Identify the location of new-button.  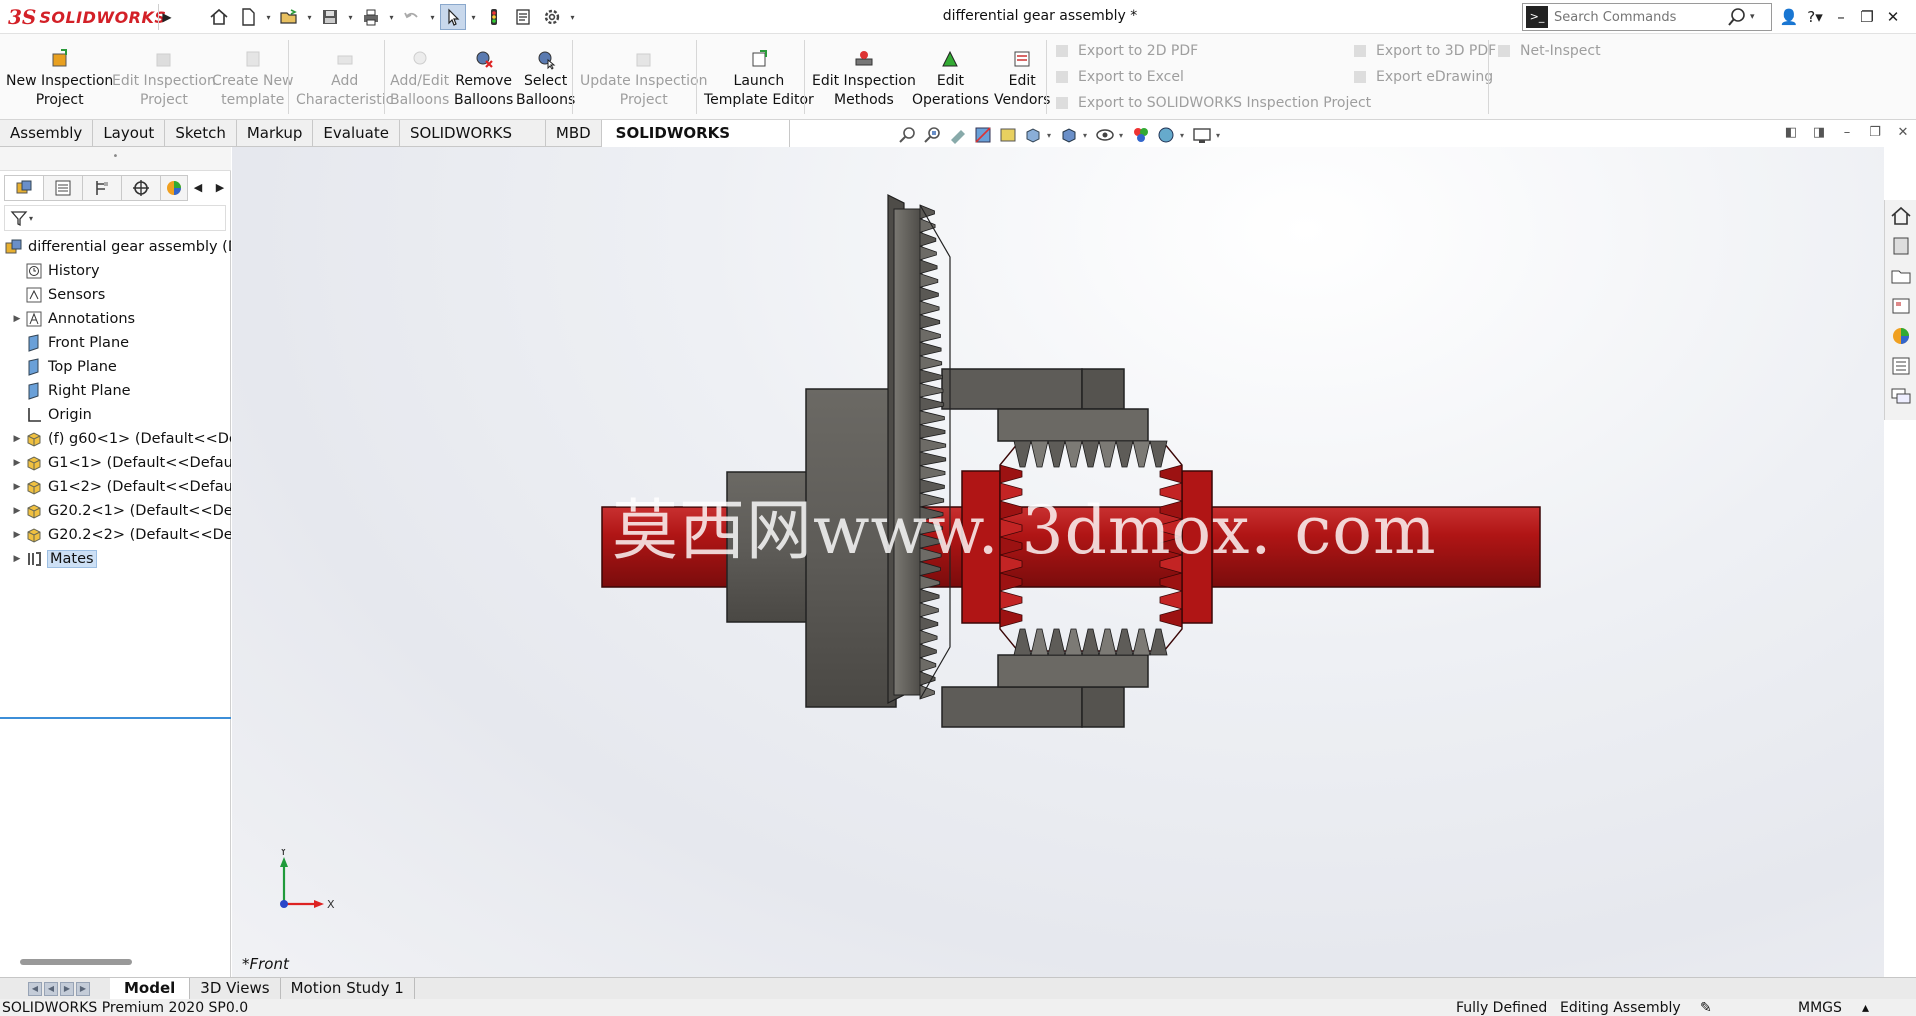
(248, 17).